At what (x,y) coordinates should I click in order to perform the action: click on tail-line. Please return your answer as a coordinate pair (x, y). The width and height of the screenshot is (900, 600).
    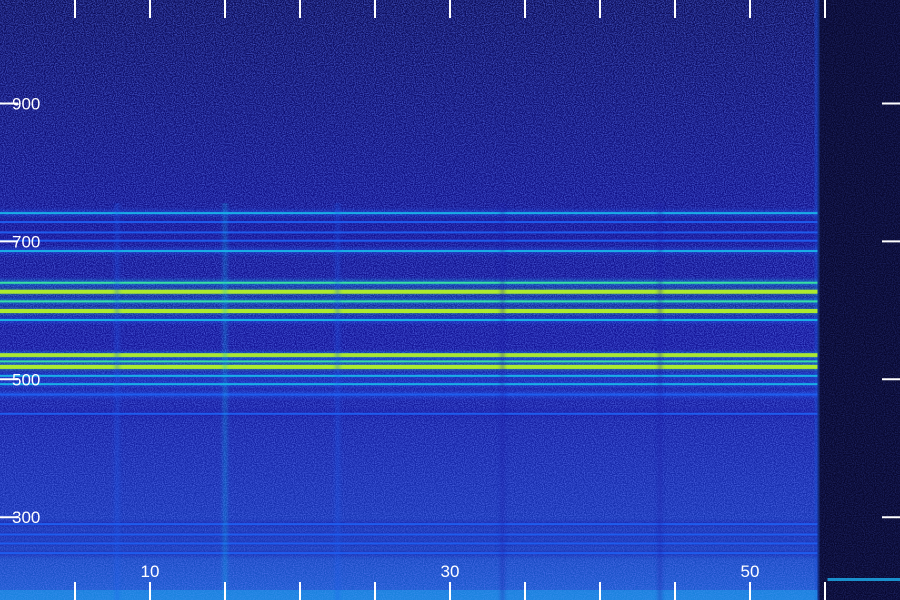
    Looking at the image, I should click on (863, 579).